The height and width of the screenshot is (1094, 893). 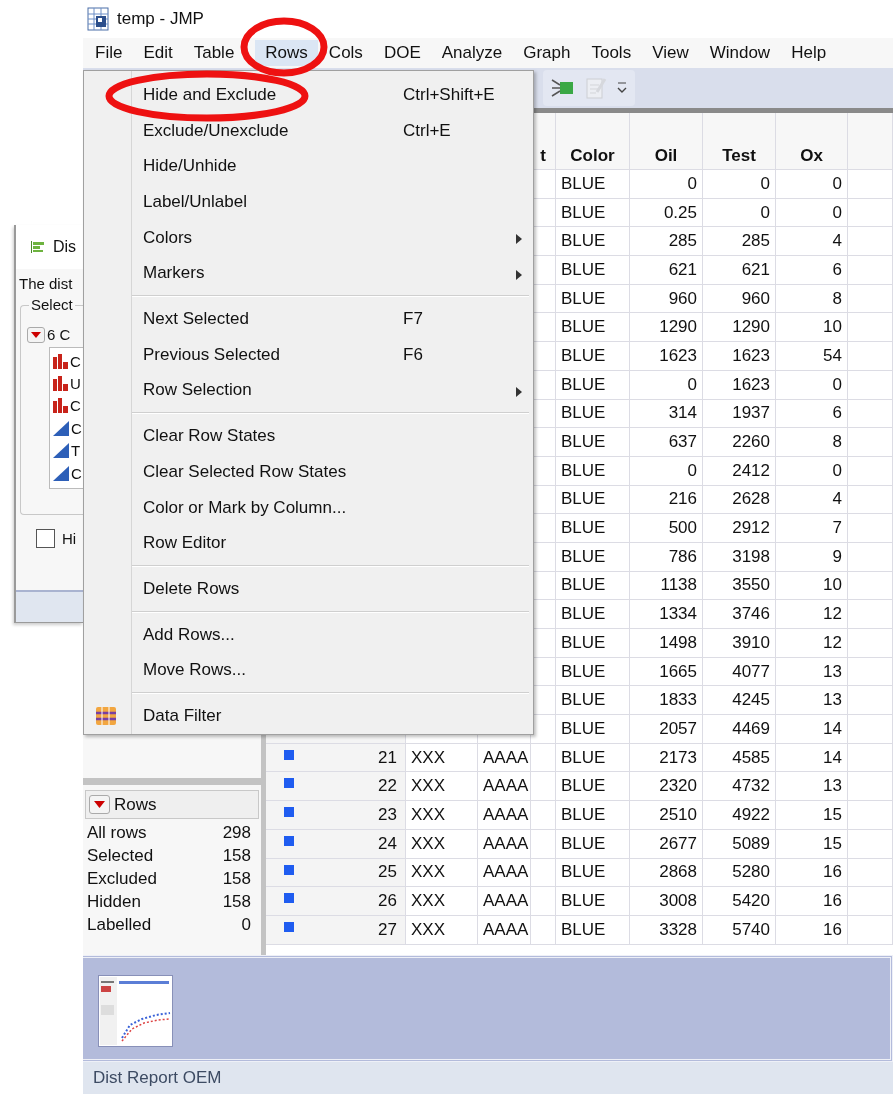 What do you see at coordinates (135, 1011) in the screenshot?
I see `report-thumbnail-drawing` at bounding box center [135, 1011].